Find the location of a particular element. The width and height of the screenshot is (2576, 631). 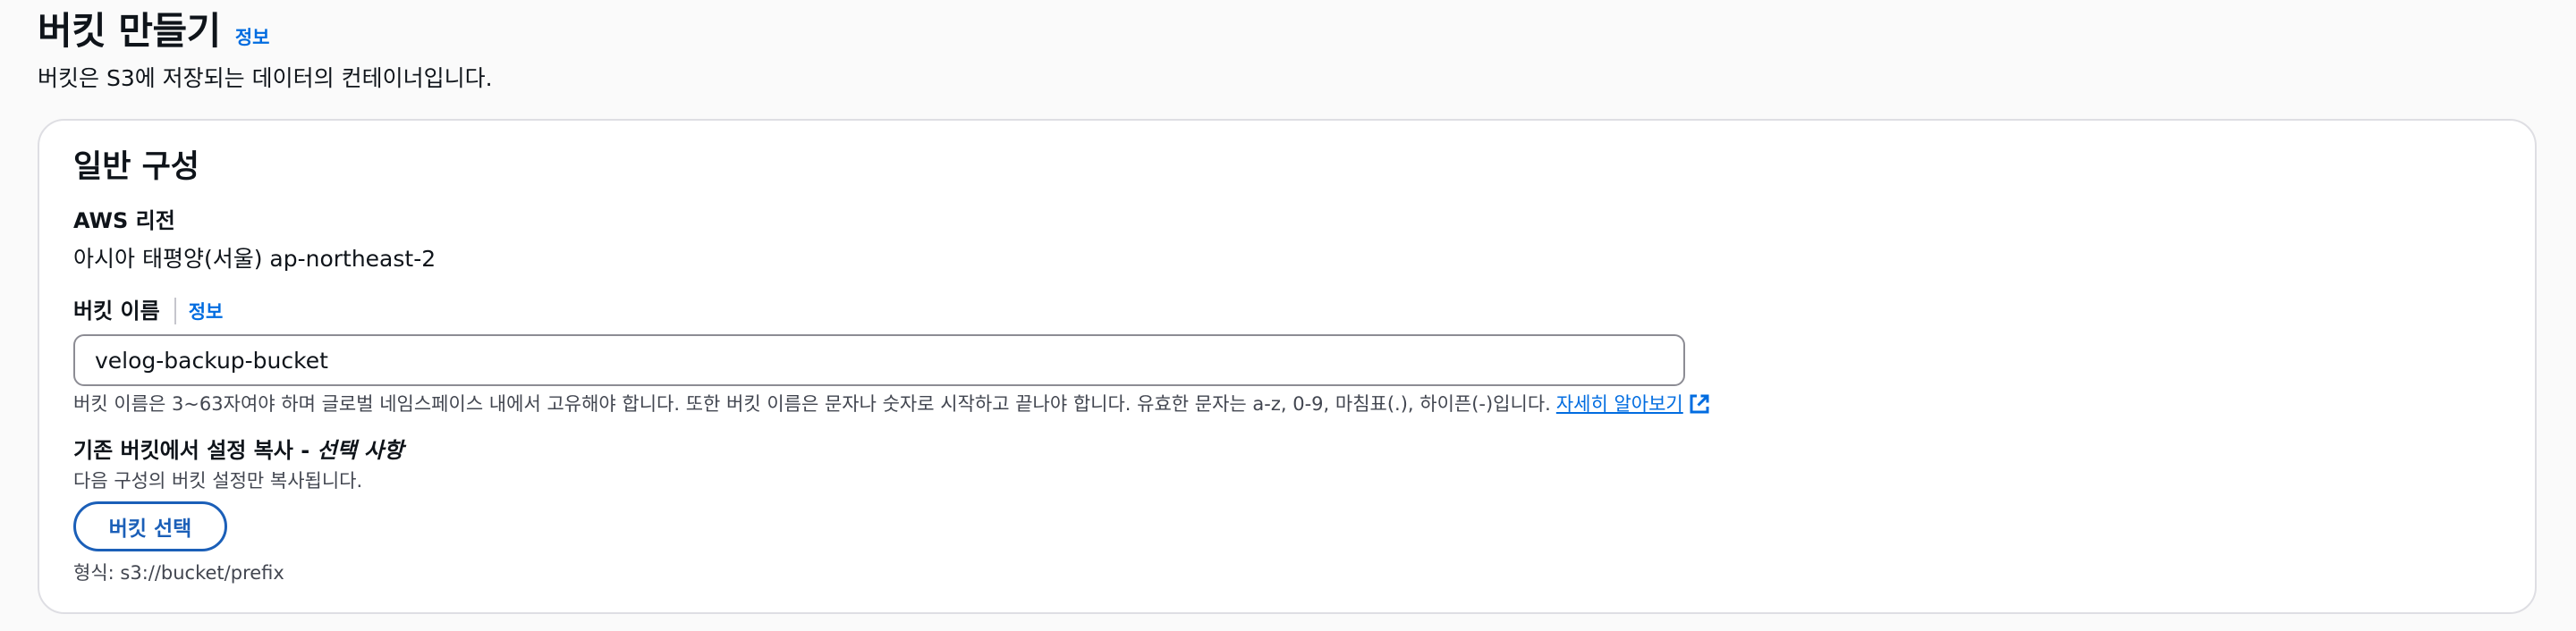

page-description: 버킷은 S3에 저장되는 데이터의 컨테이너입니다. is located at coordinates (265, 78).